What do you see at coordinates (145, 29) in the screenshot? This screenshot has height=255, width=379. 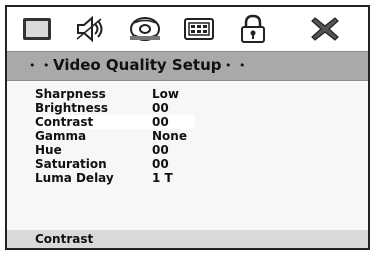 I see `disc-icon` at bounding box center [145, 29].